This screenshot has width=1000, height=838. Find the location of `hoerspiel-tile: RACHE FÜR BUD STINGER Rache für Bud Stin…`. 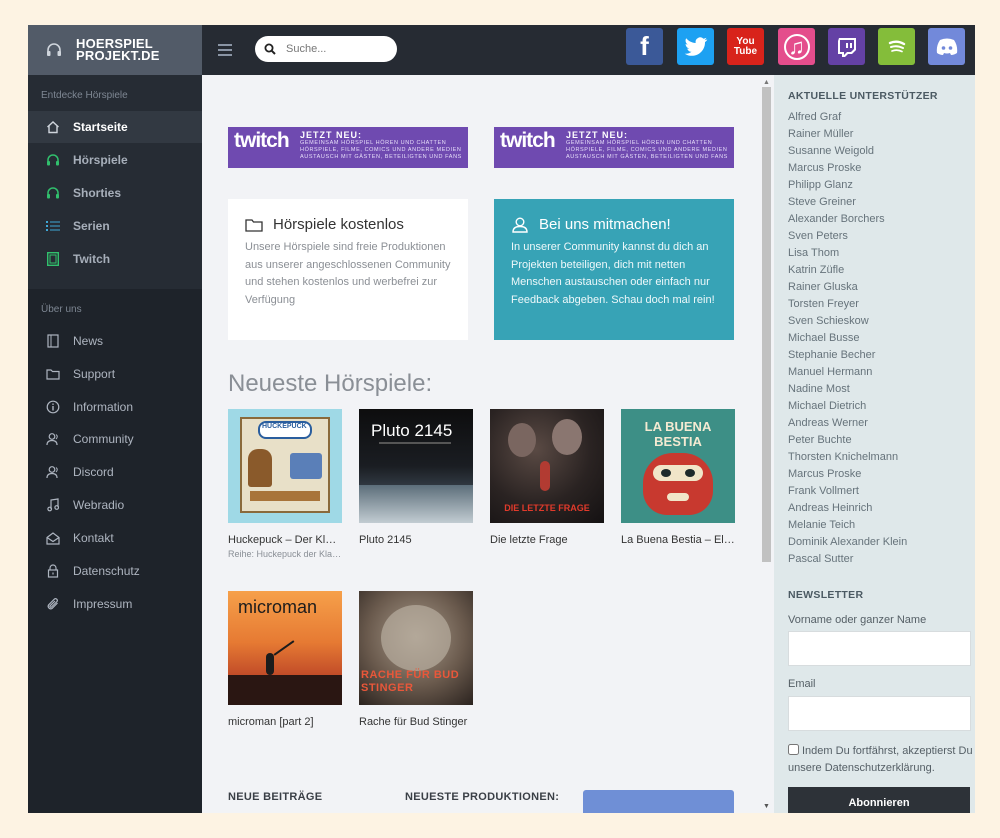

hoerspiel-tile: RACHE FÜR BUD STINGER Rache für Bud Stin… is located at coordinates (416, 659).